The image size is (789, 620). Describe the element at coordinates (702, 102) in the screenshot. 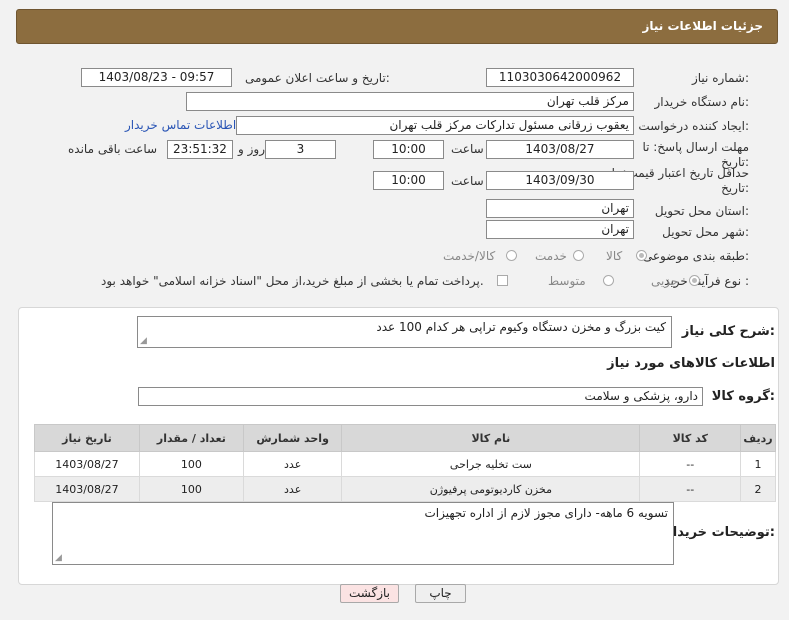

I see `buyer-org-label: نام دستگاه خریدار:` at that location.